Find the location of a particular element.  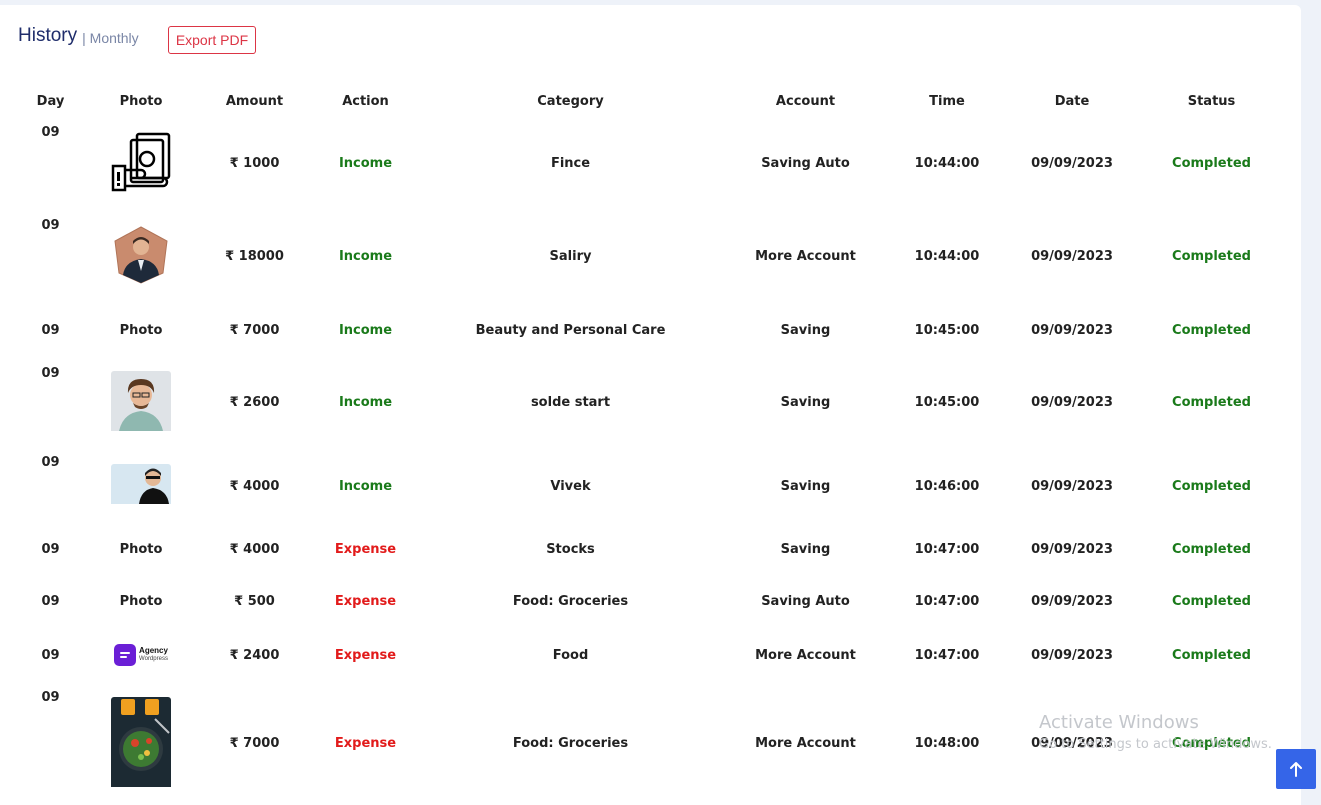

time-cell: 10:44:00 is located at coordinates (947, 256).